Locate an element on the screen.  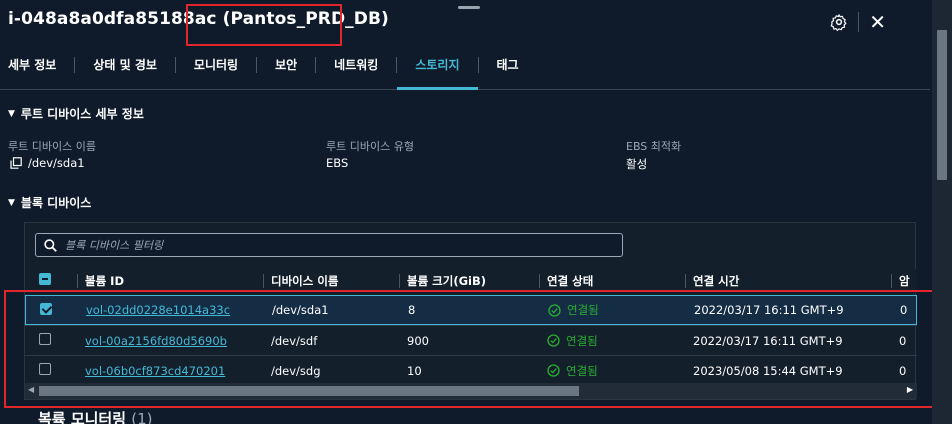
tab-tags: 태그 is located at coordinates (508, 69).